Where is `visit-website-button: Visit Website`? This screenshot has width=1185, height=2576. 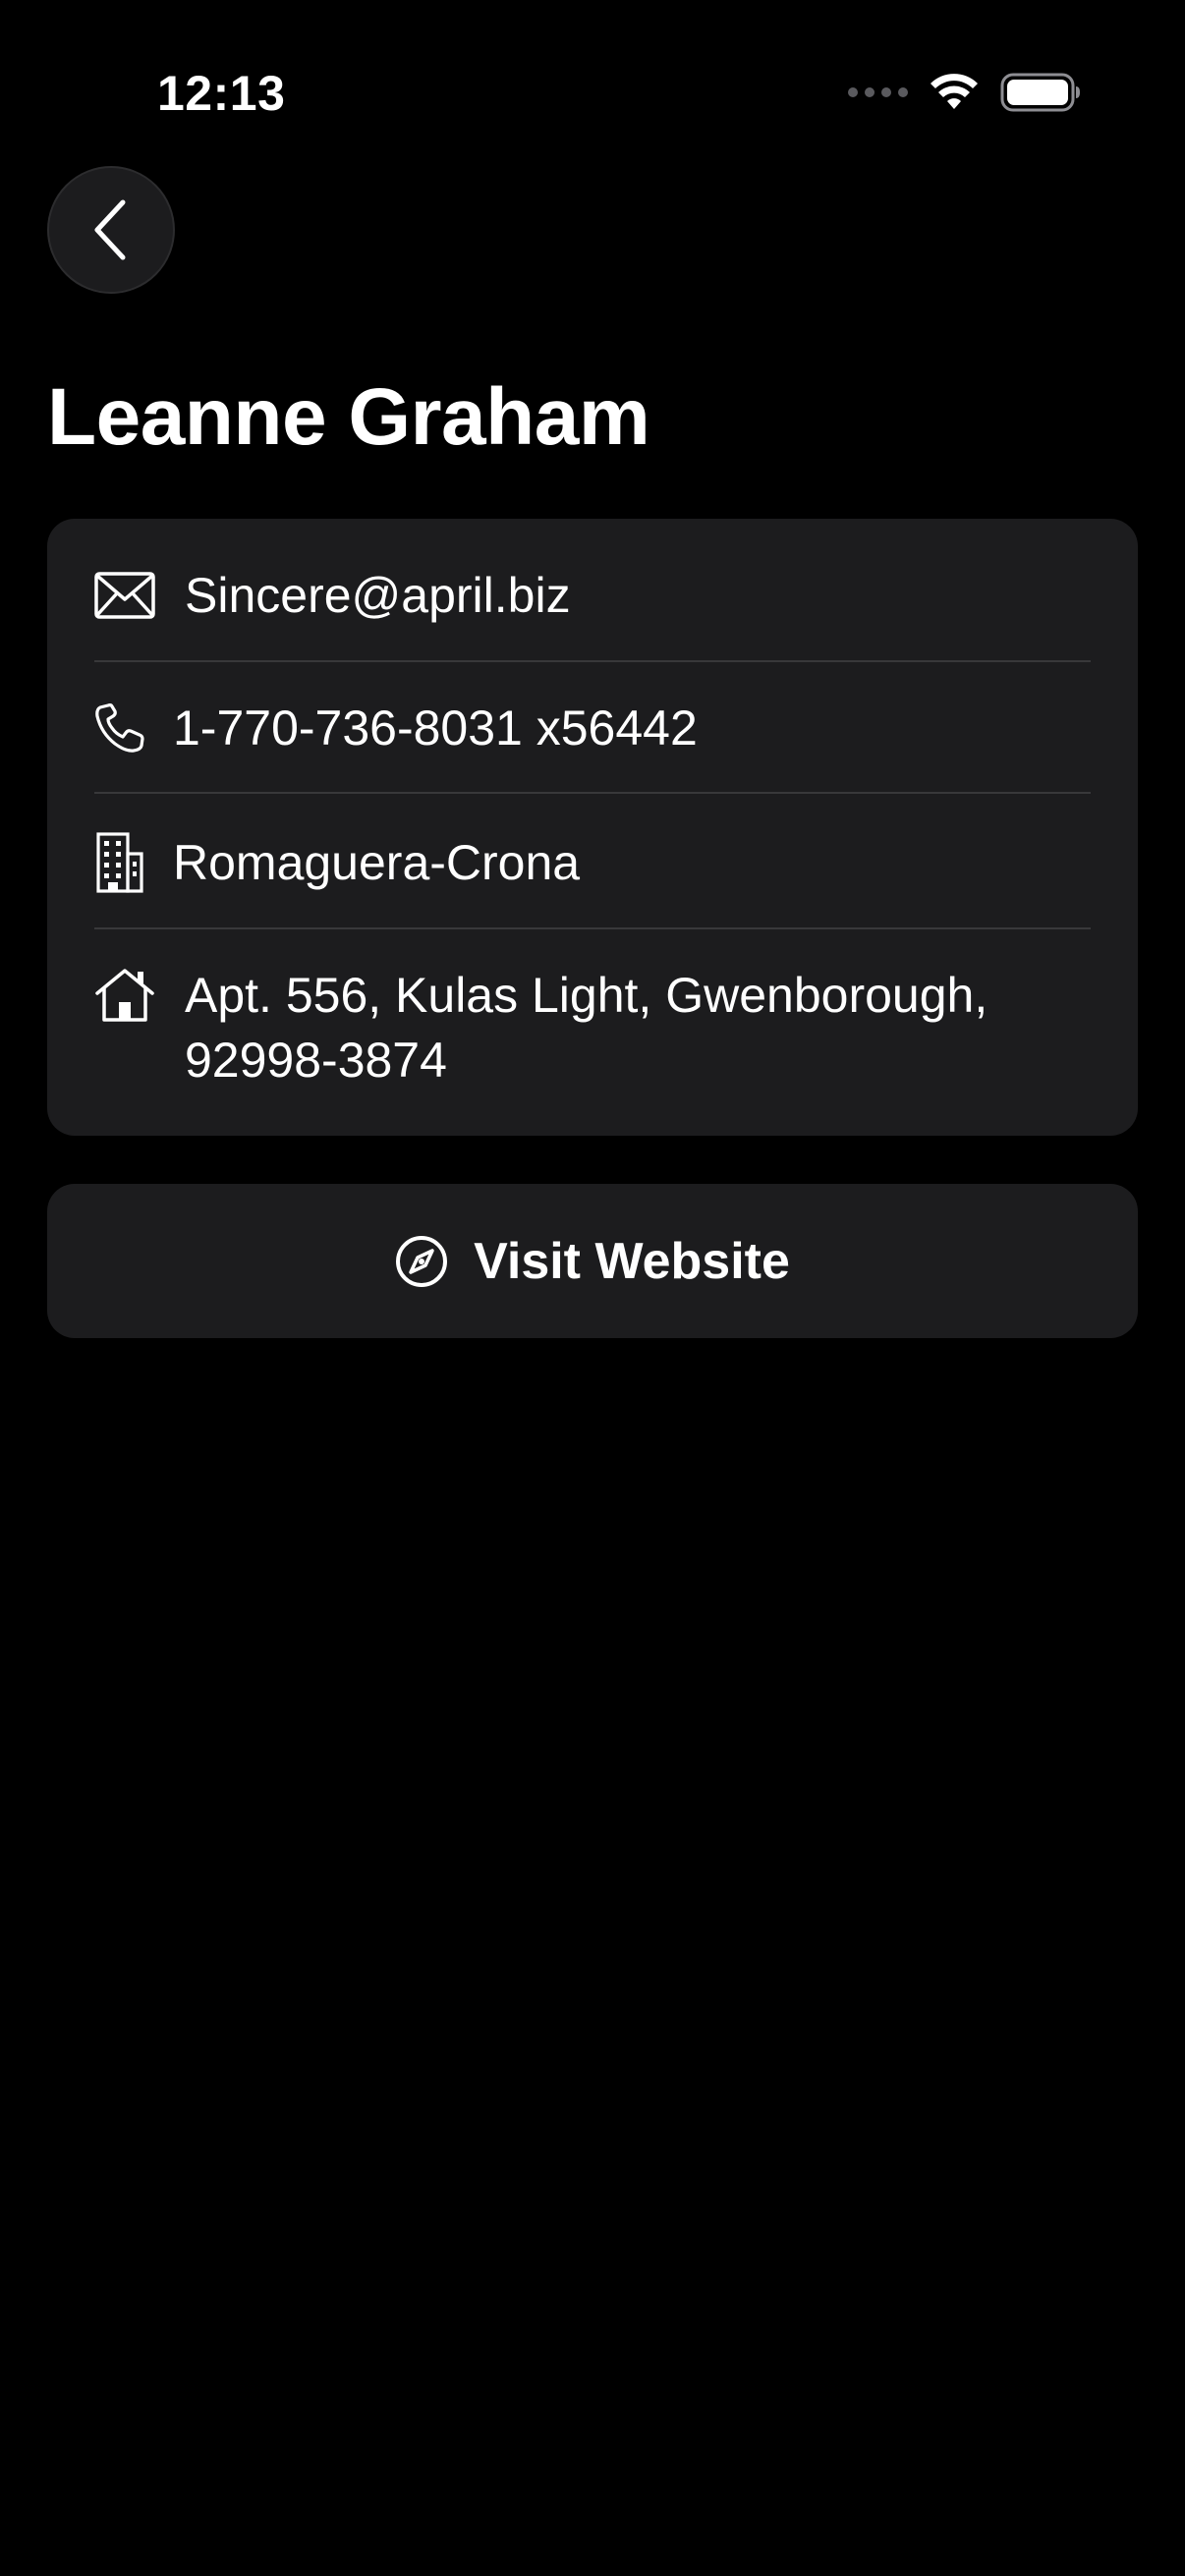
visit-website-button: Visit Website is located at coordinates (592, 1261).